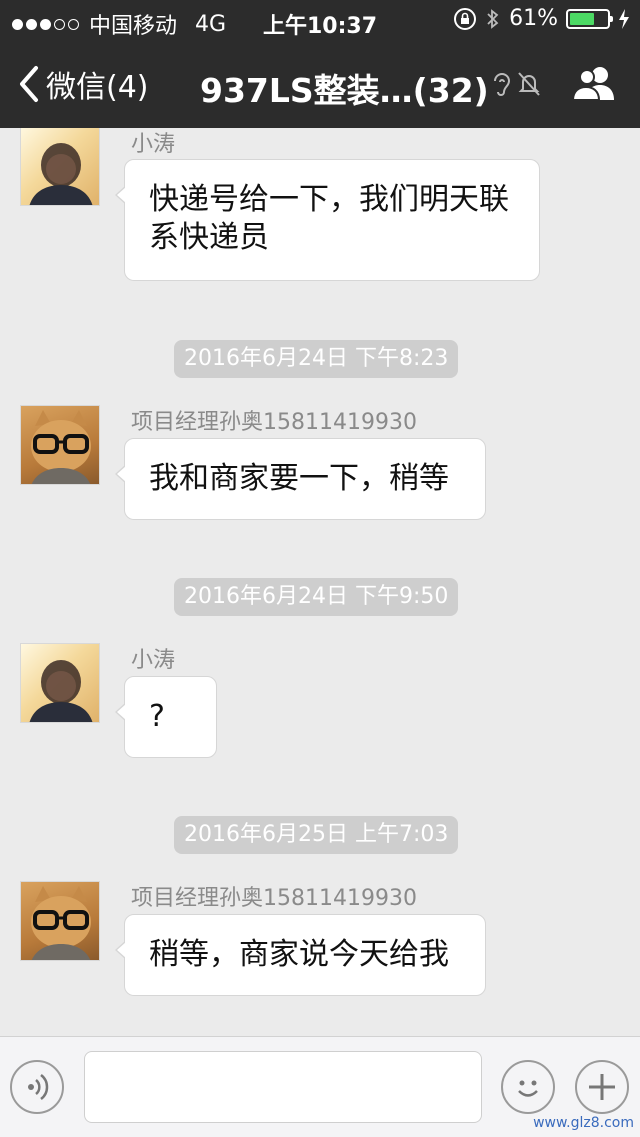 The height and width of the screenshot is (1137, 640). What do you see at coordinates (502, 84) in the screenshot?
I see `earpiece-icon` at bounding box center [502, 84].